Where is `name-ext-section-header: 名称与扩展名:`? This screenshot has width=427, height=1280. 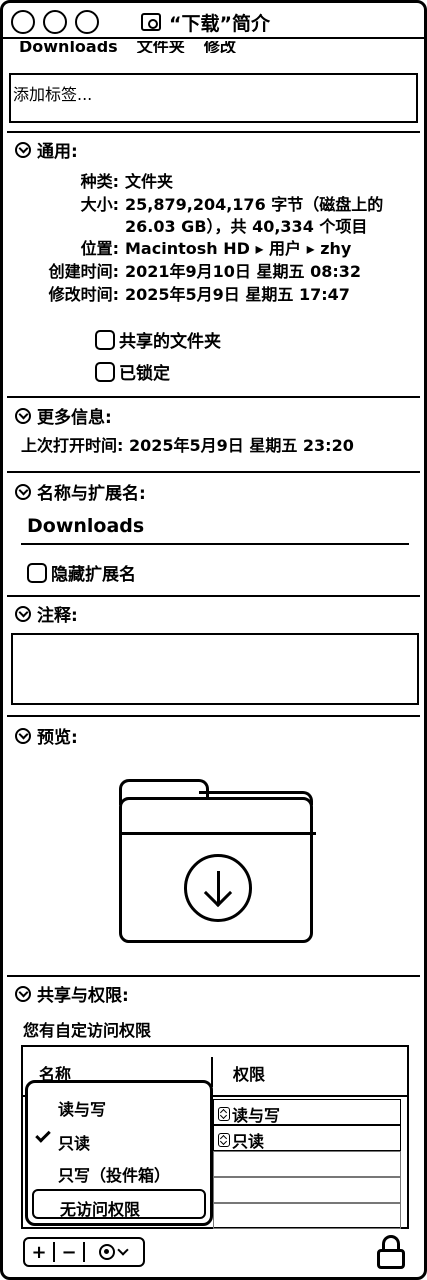 name-ext-section-header: 名称与扩展名: is located at coordinates (80, 491).